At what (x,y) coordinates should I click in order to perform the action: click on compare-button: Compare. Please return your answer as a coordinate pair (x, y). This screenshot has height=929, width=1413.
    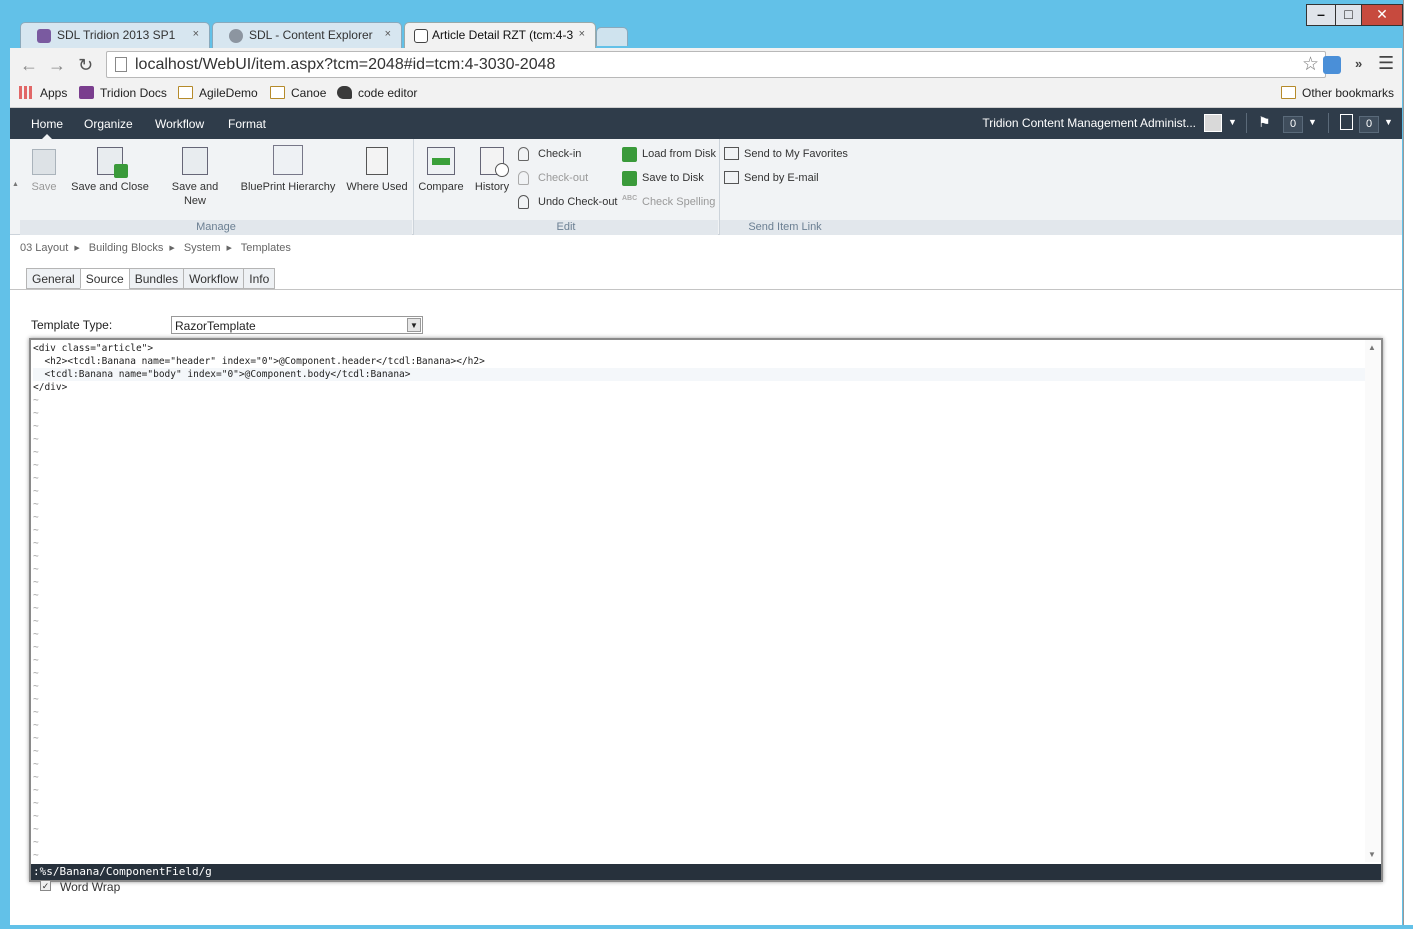
    Looking at the image, I should click on (441, 169).